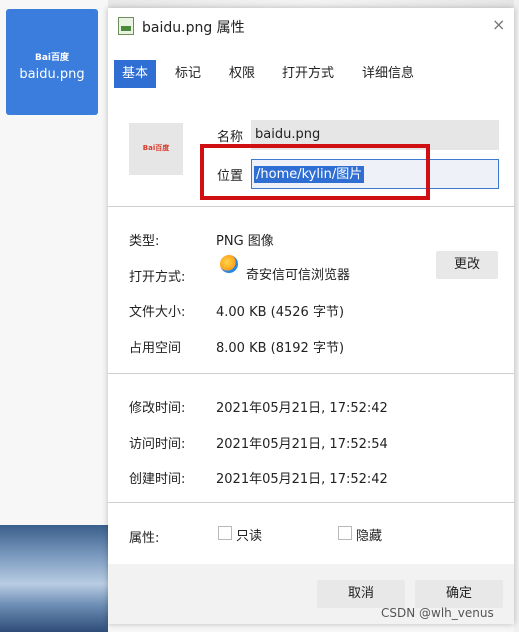 The image size is (519, 632). I want to click on open-with-value: 奇安信可信浏览器, so click(298, 275).